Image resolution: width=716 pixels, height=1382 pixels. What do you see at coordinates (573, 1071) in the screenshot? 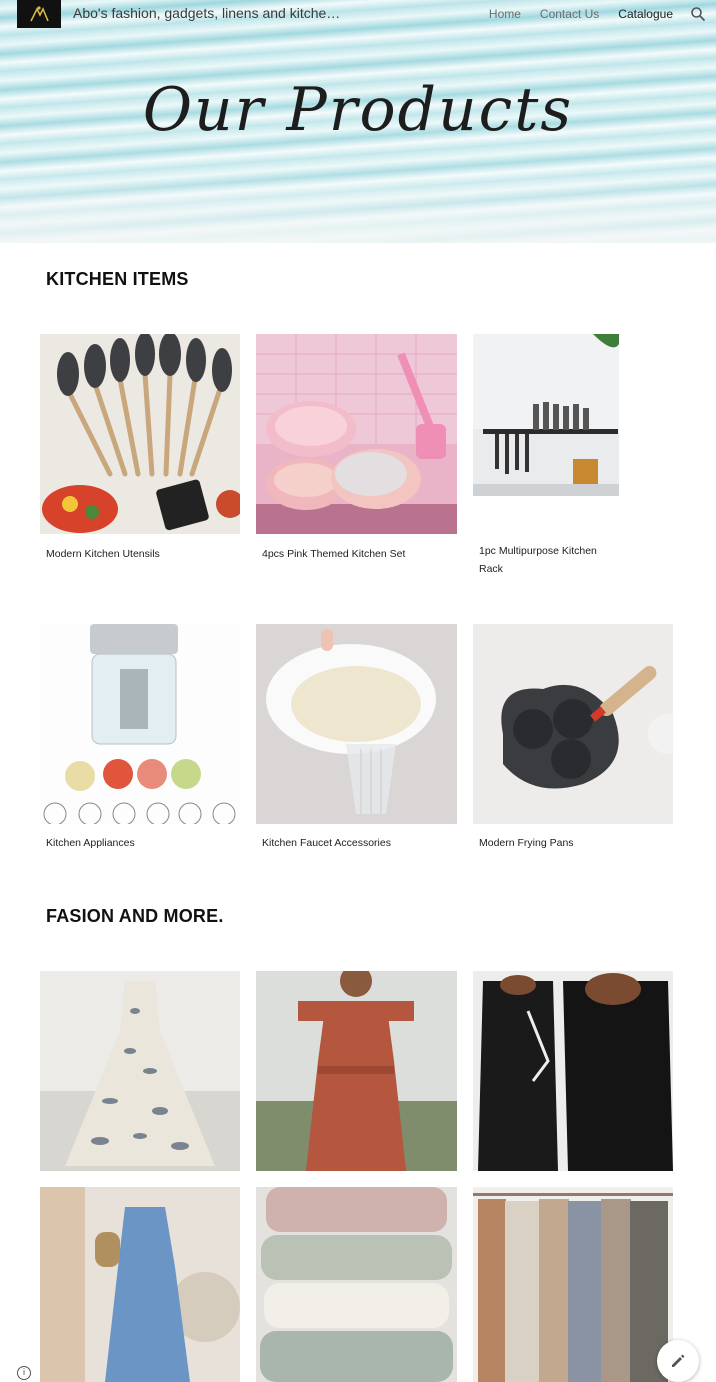
I see `fashion-image-black-dresses` at bounding box center [573, 1071].